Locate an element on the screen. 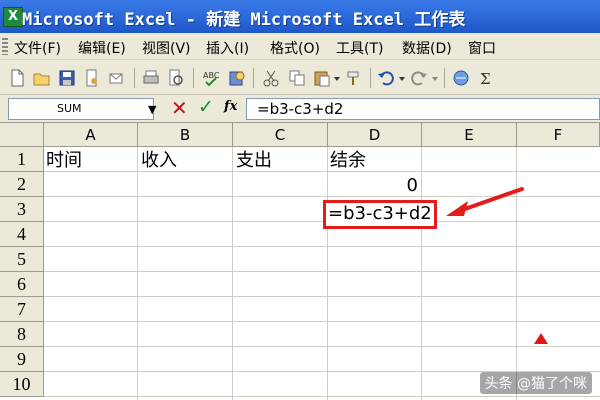 The height and width of the screenshot is (400, 600). new-document-icon is located at coordinates (17, 78).